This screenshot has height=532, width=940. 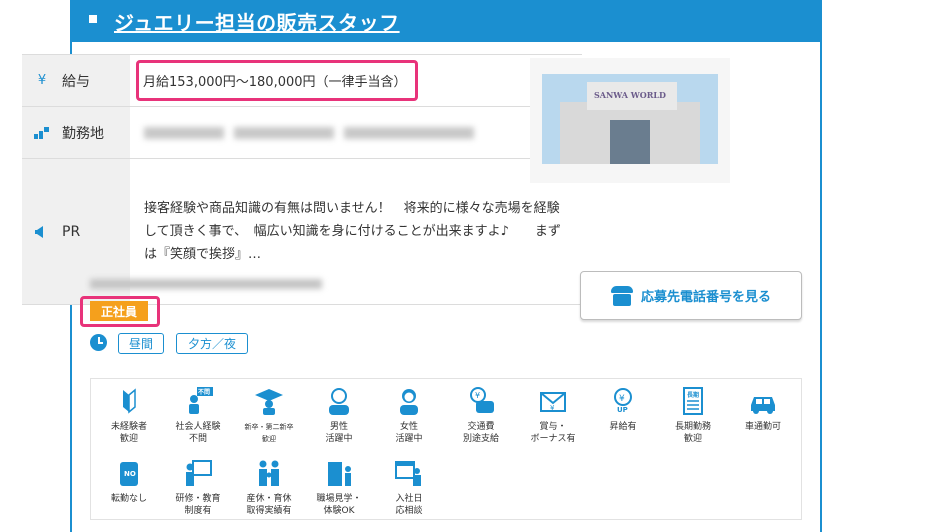 I want to click on no-experience-person-icon: 不問, so click(x=198, y=401).